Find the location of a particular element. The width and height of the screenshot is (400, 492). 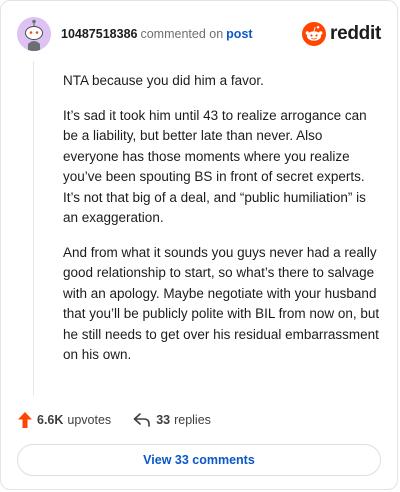

snoo-avatar-icon is located at coordinates (34, 34).